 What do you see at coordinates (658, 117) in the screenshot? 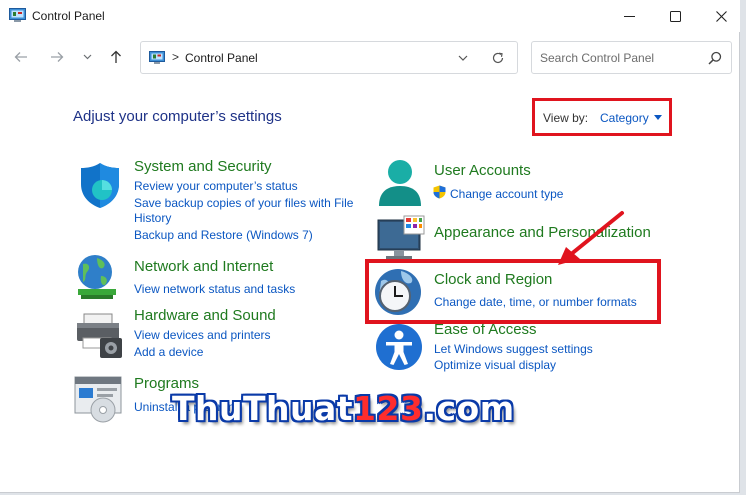
I see `view-by-caret-icon` at bounding box center [658, 117].